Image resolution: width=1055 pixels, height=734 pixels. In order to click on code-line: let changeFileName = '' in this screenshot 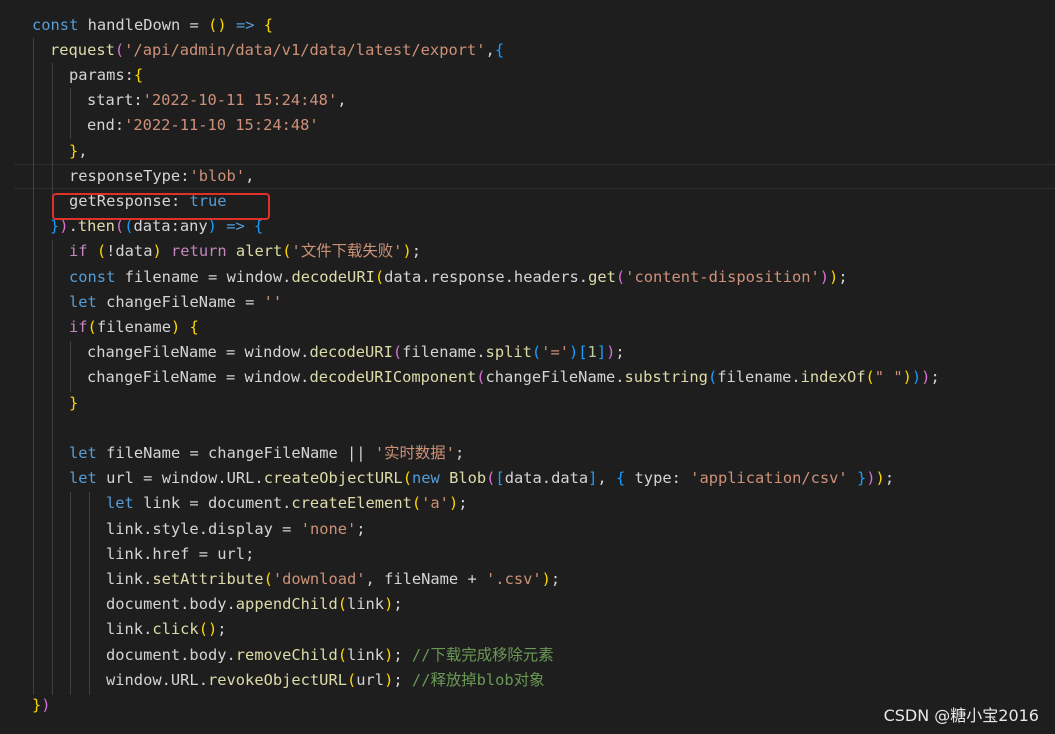, I will do `click(527, 302)`.